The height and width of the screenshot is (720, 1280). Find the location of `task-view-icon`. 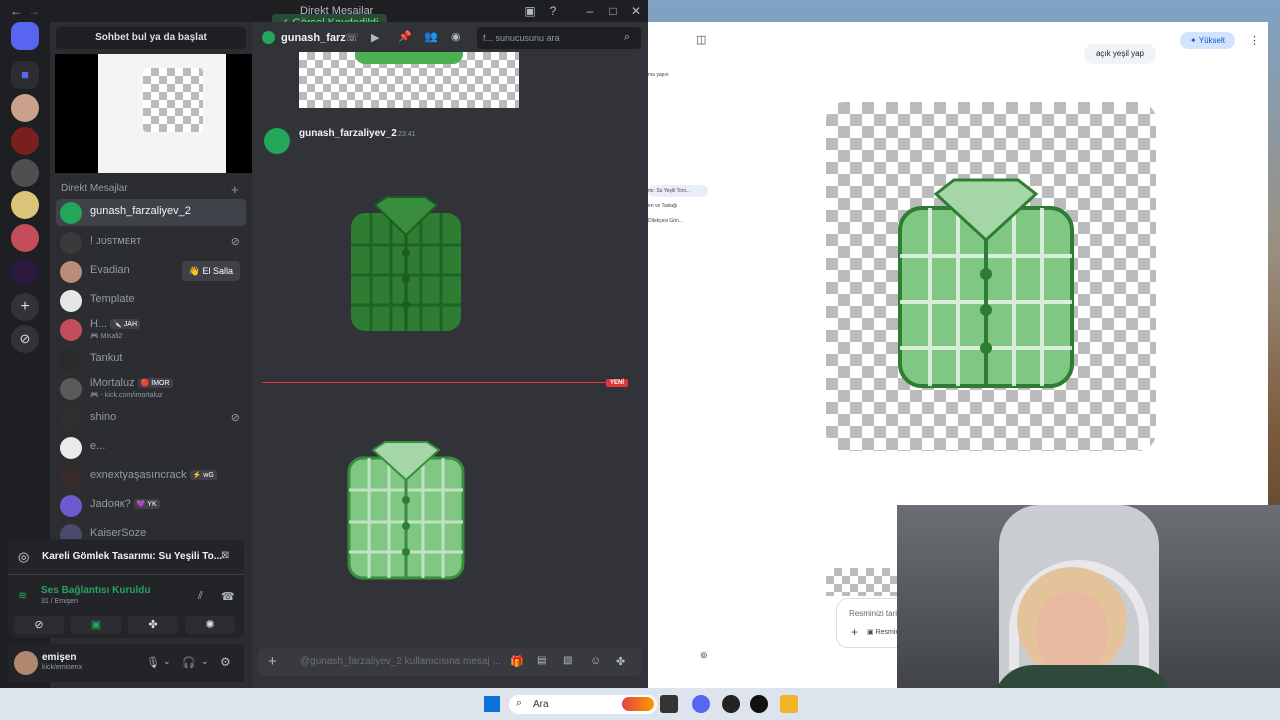

task-view-icon is located at coordinates (669, 704).